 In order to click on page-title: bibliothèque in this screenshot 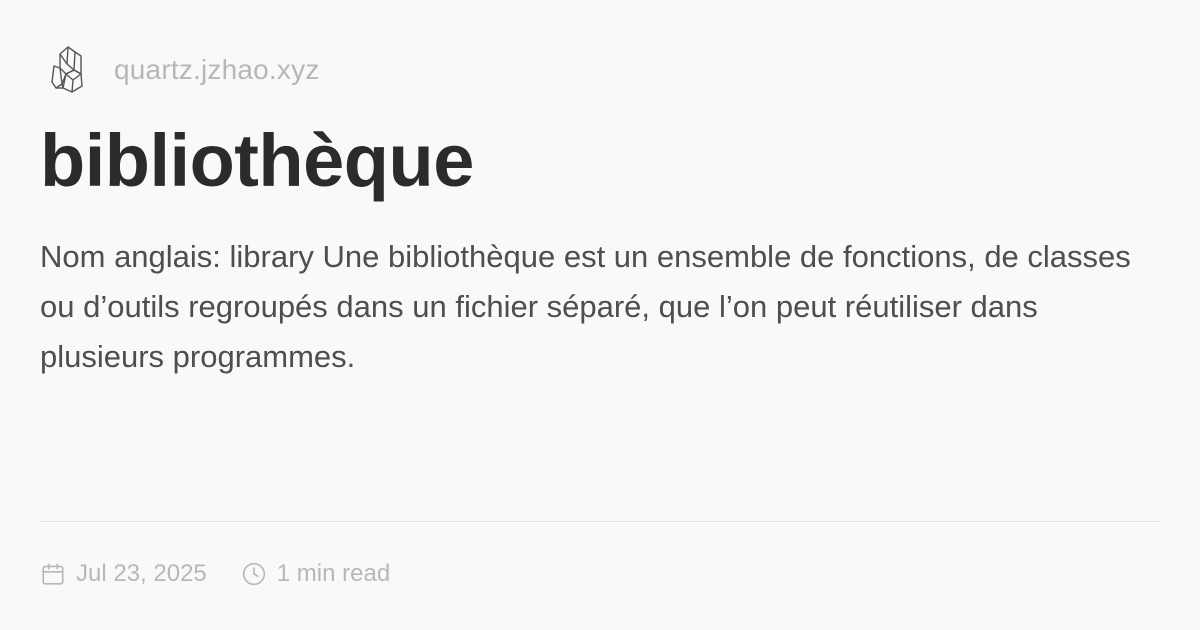, I will do `click(257, 160)`.